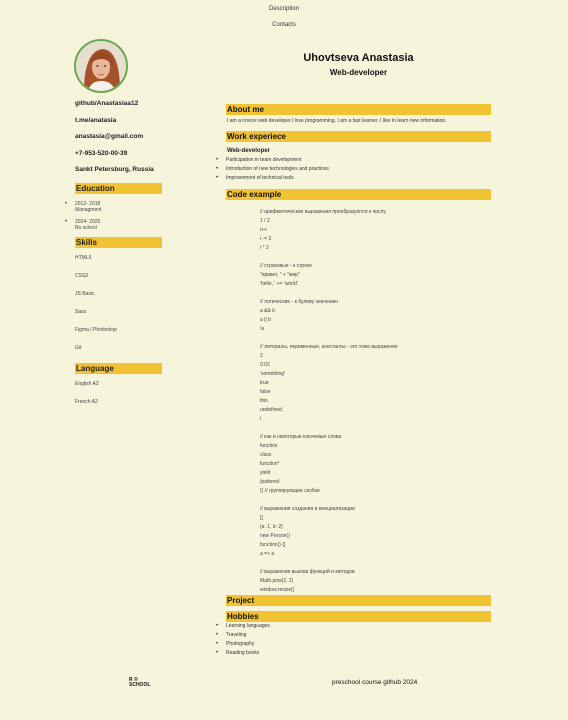 The height and width of the screenshot is (720, 568). Describe the element at coordinates (265, 320) in the screenshot. I see `code-line: a || b` at that location.